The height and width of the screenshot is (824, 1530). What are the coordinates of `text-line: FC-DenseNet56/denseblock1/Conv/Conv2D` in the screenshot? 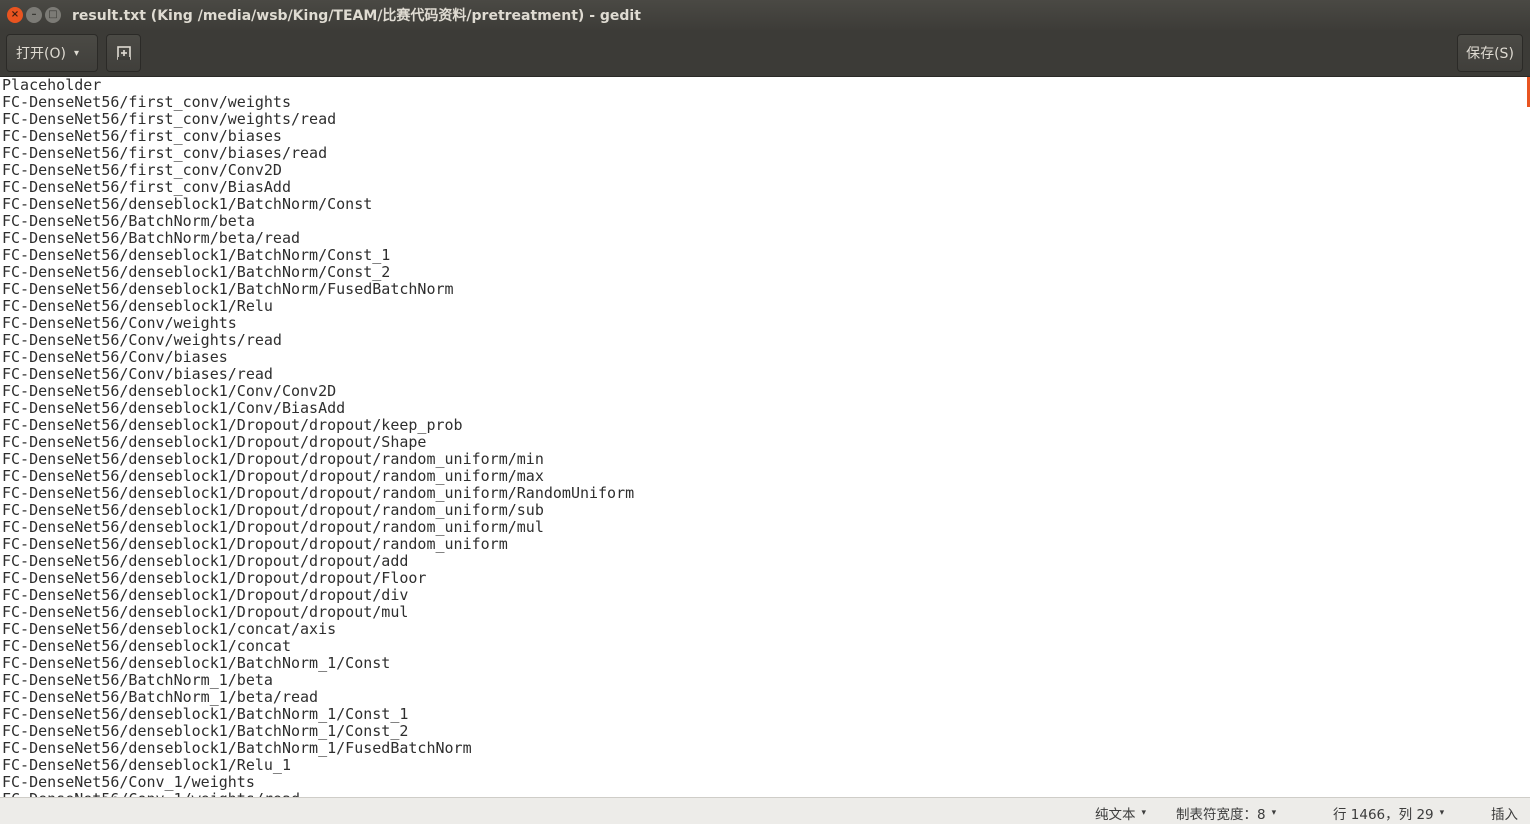 It's located at (169, 391).